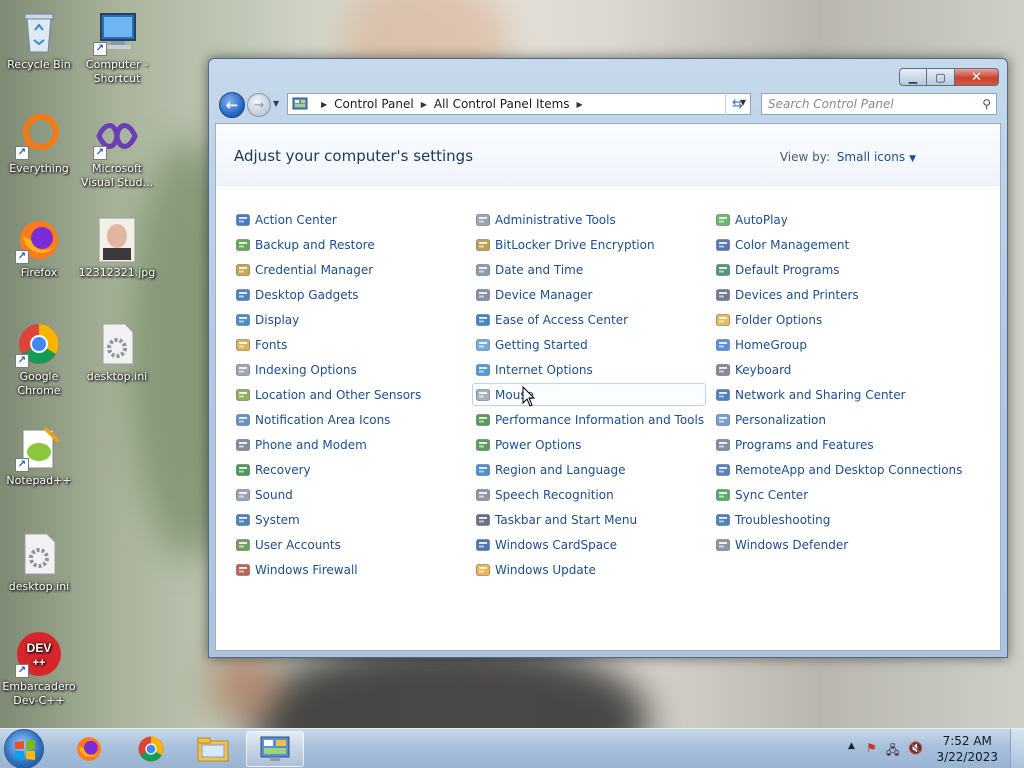 Image resolution: width=1024 pixels, height=768 pixels. I want to click on cp-item-folder-options: Folder Options, so click(849, 319).